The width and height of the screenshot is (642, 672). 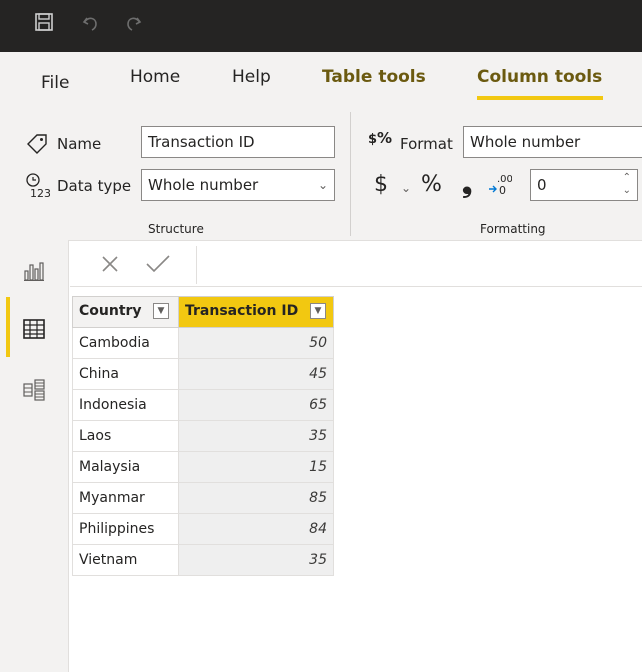 I want to click on tab-column-tools: Column tools, so click(x=539, y=77).